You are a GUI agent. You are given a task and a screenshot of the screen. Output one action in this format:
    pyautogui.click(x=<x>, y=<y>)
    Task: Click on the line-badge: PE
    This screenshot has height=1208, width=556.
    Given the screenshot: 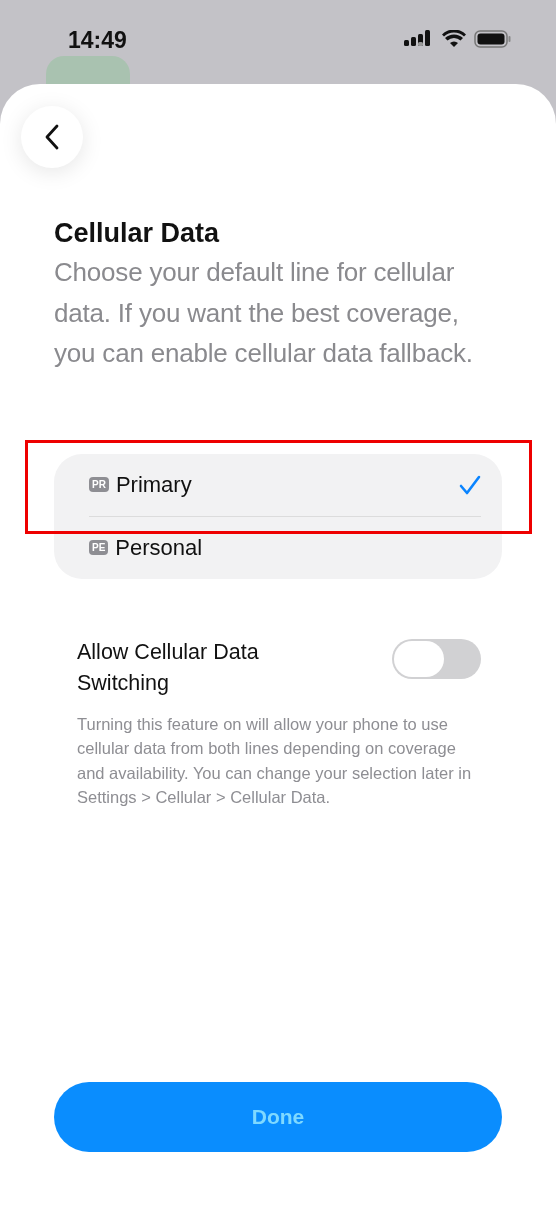 What is the action you would take?
    pyautogui.click(x=99, y=547)
    